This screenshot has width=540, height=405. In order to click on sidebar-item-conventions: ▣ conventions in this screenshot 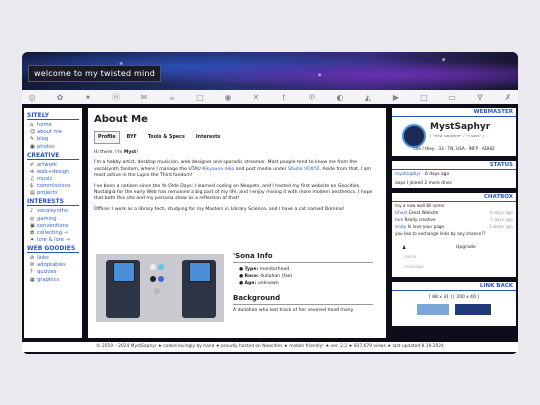, I will do `click(54, 226)`.